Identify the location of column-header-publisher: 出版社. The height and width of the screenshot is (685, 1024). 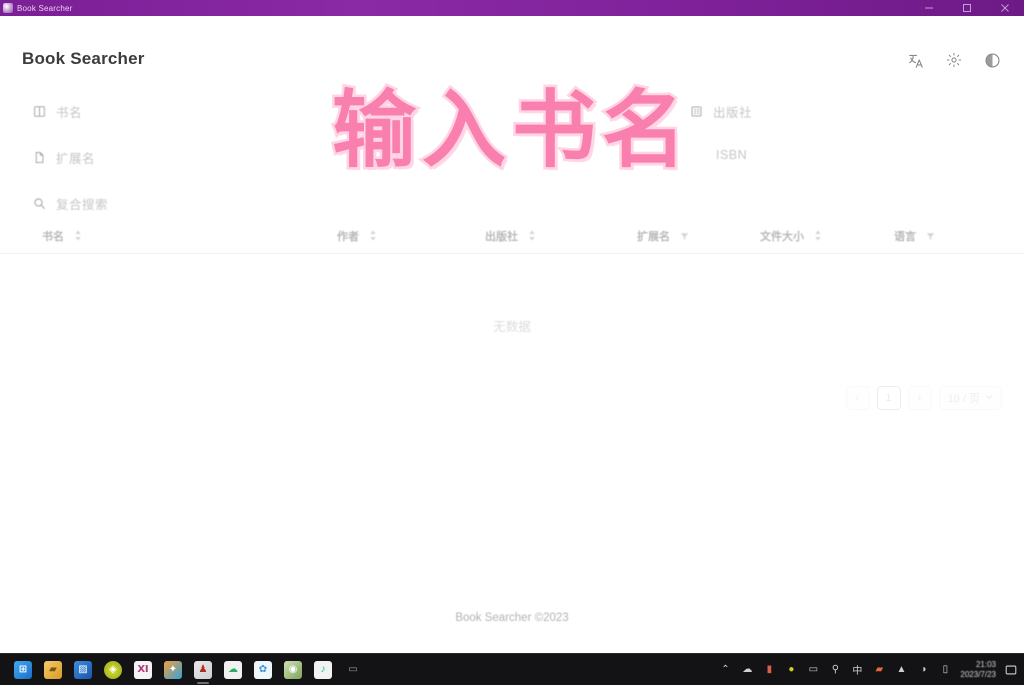
(510, 236).